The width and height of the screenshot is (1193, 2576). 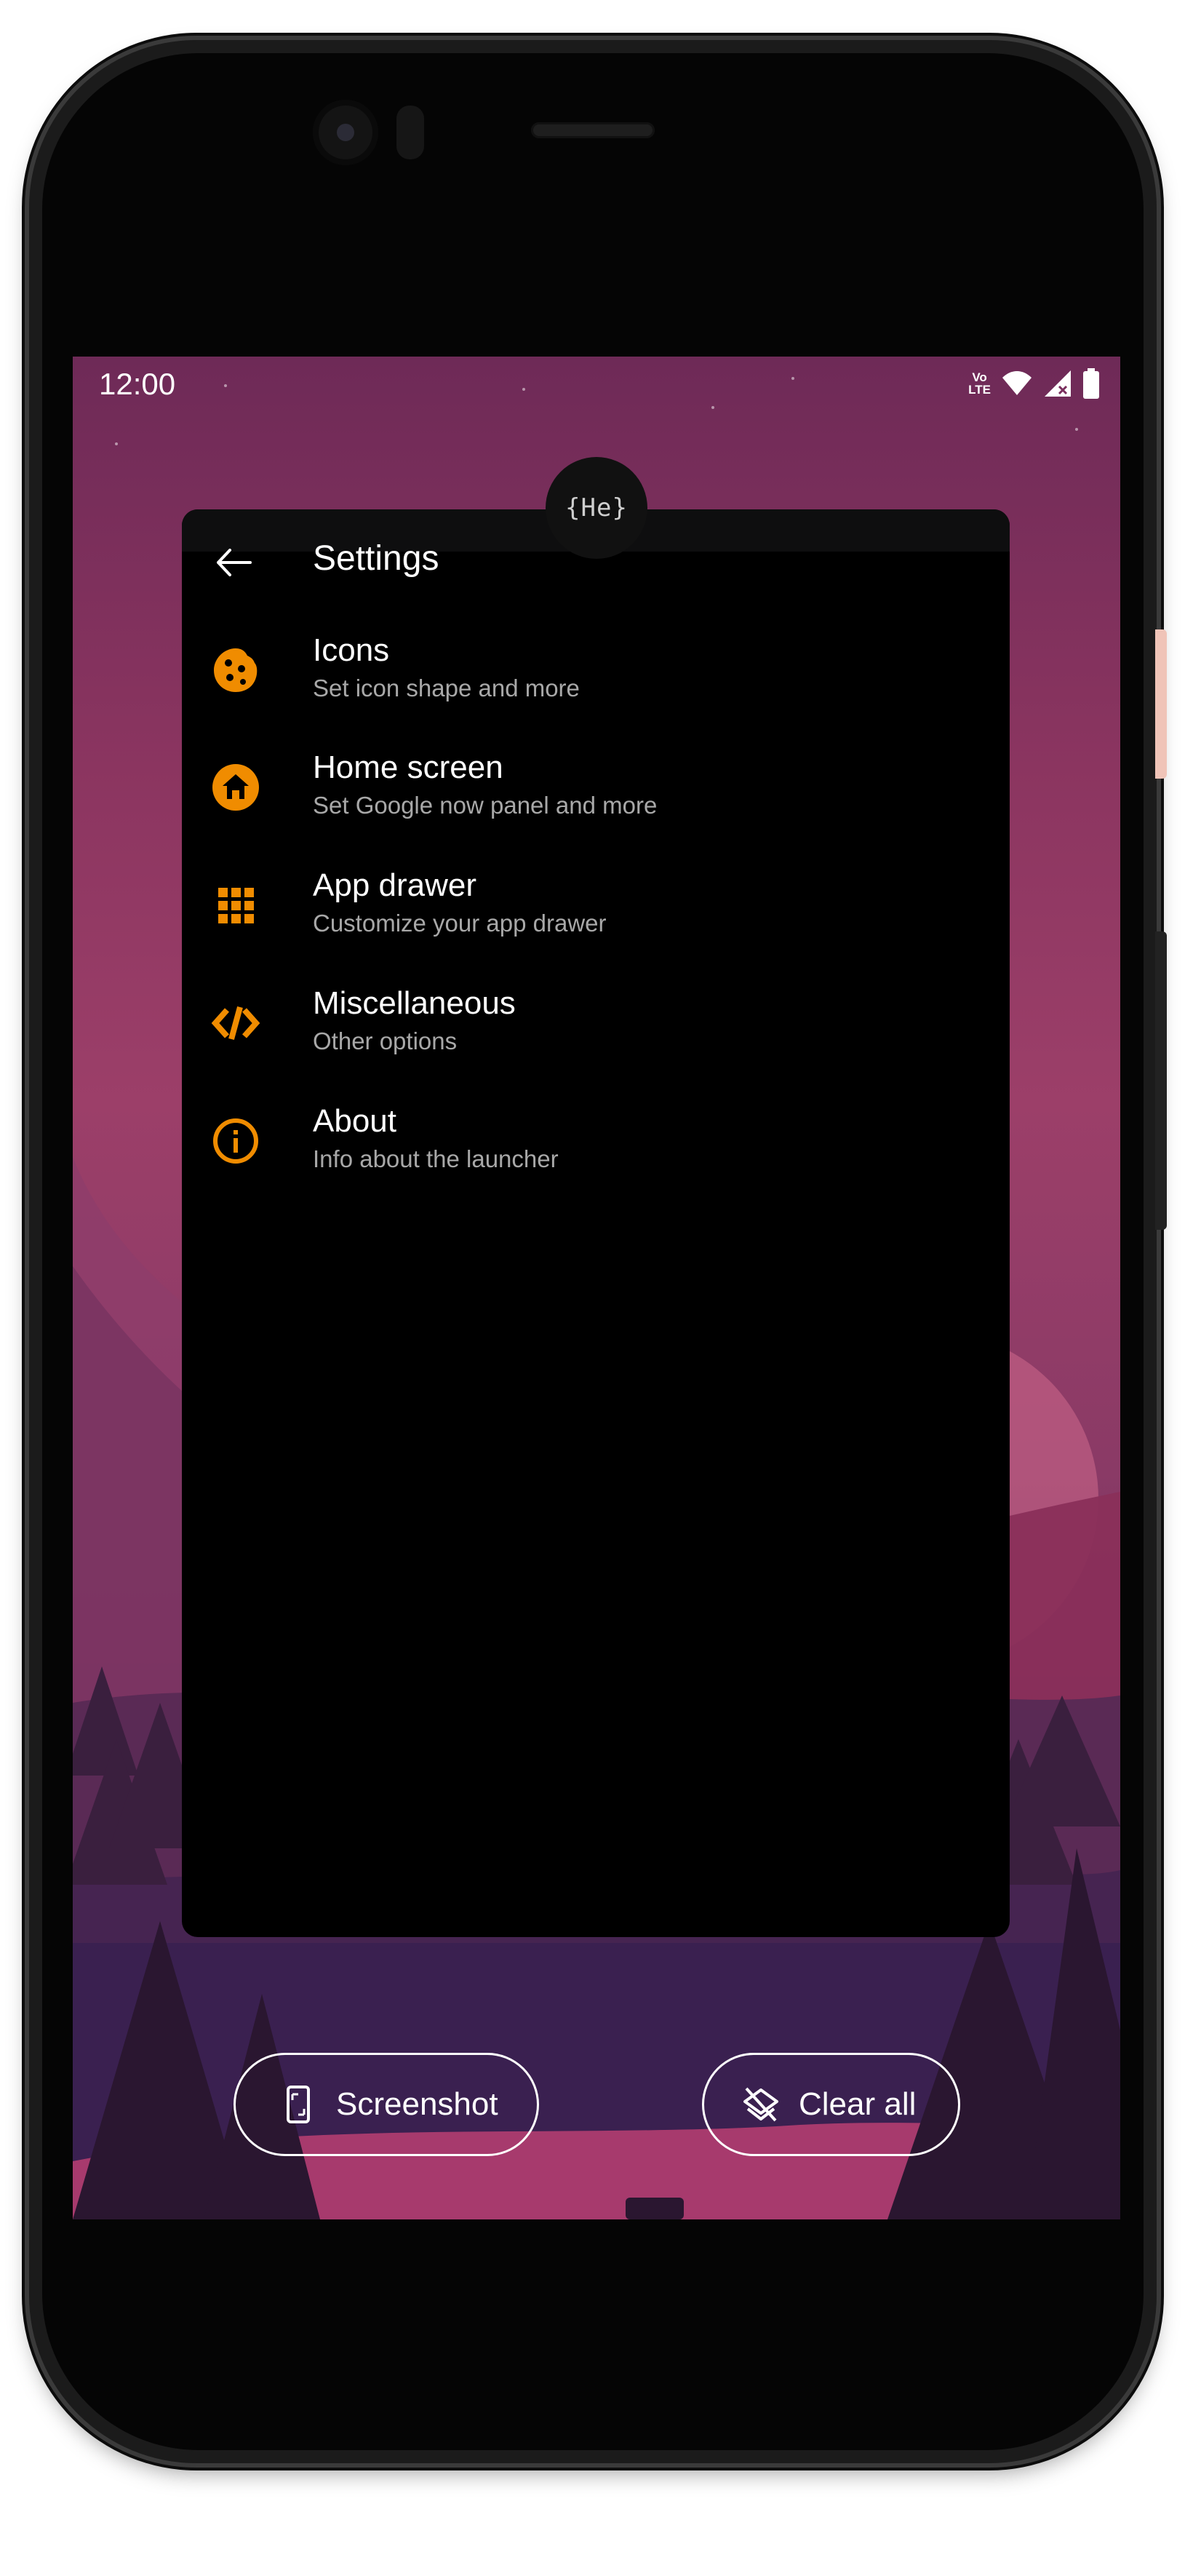 What do you see at coordinates (596, 508) in the screenshot?
I see `app-icon-badge: {He}` at bounding box center [596, 508].